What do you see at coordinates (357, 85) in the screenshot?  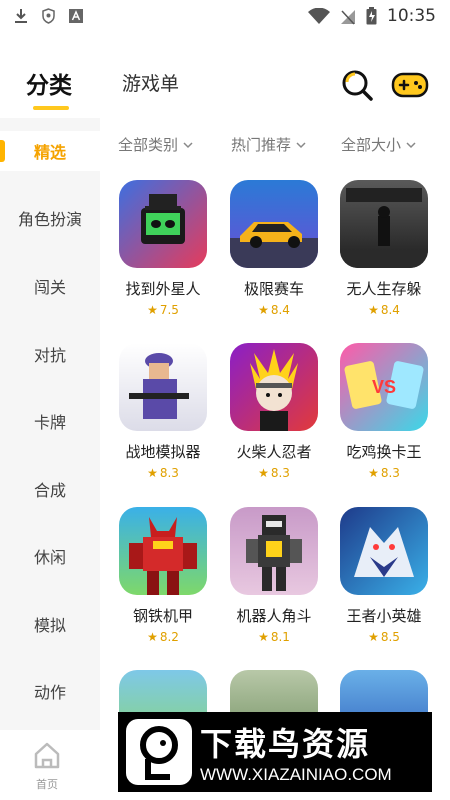 I see `search-icon` at bounding box center [357, 85].